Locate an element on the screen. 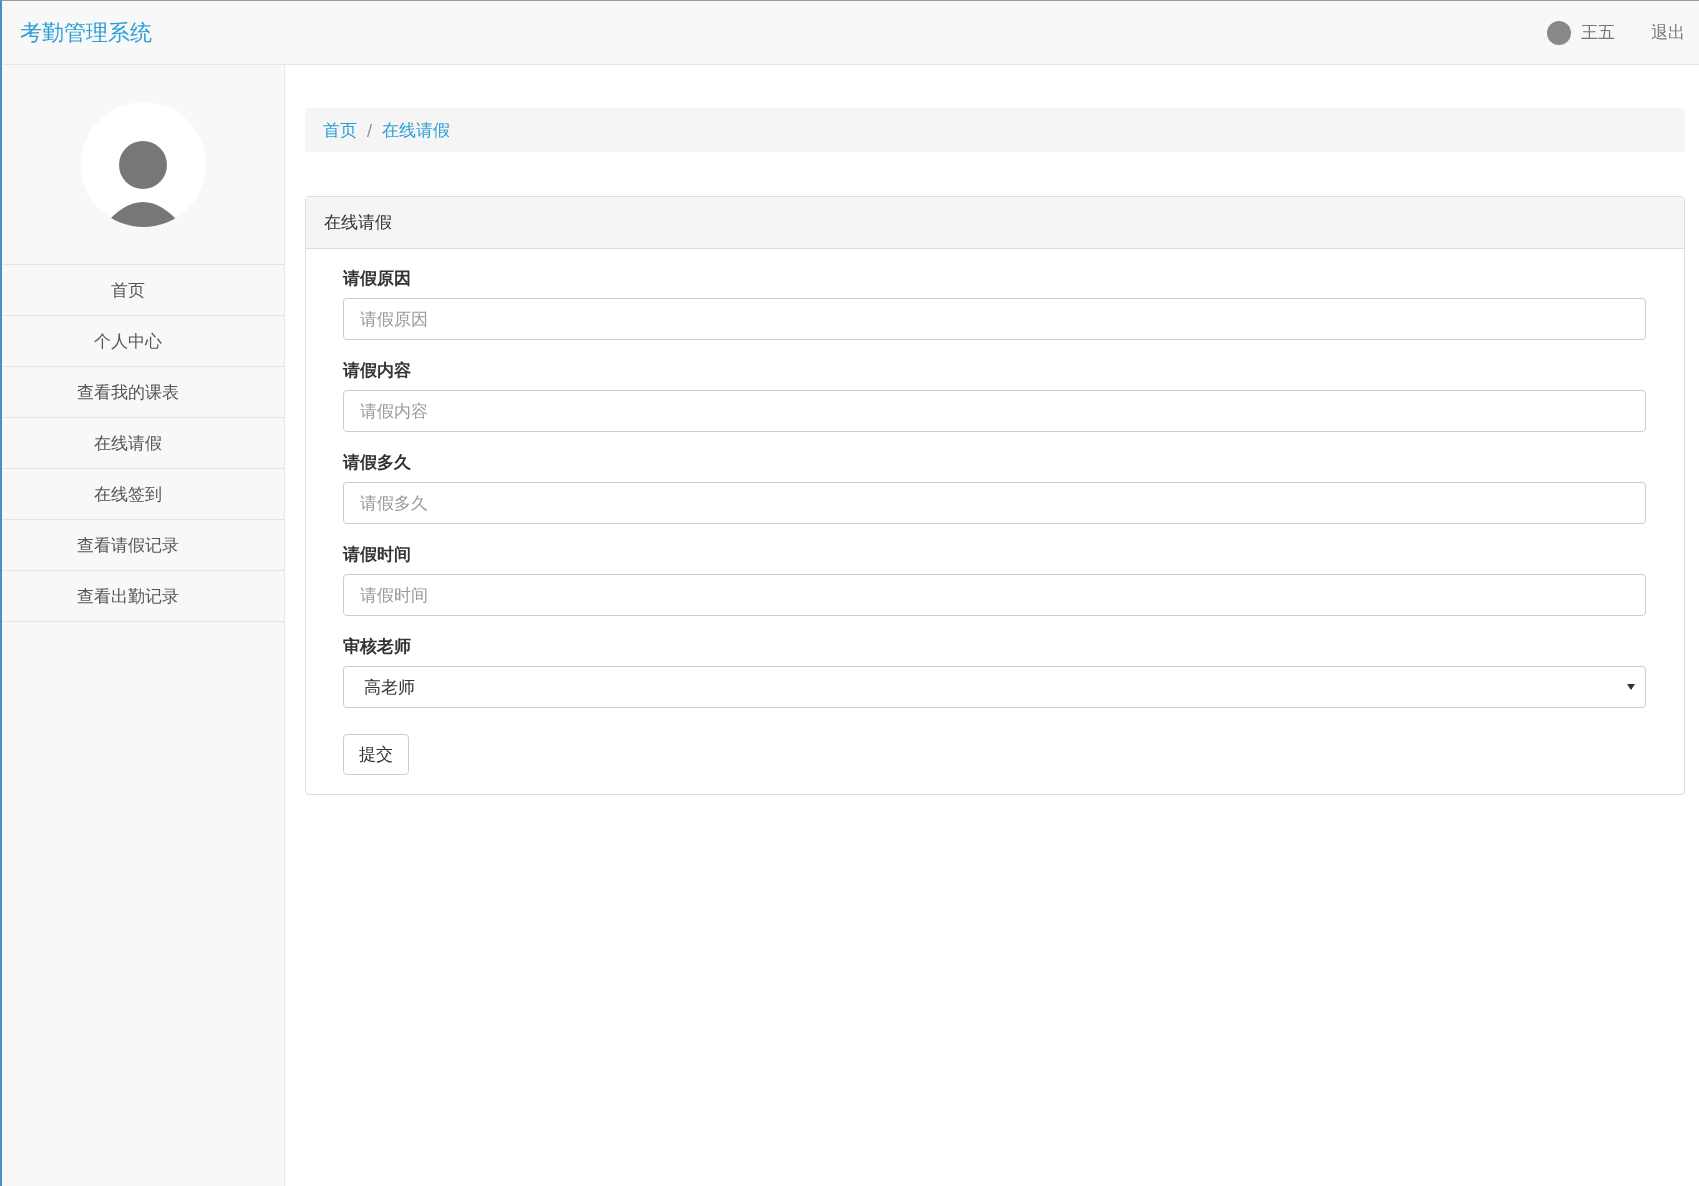 Image resolution: width=1699 pixels, height=1186 pixels. sidebar-item: 查看请假记录 is located at coordinates (143, 545).